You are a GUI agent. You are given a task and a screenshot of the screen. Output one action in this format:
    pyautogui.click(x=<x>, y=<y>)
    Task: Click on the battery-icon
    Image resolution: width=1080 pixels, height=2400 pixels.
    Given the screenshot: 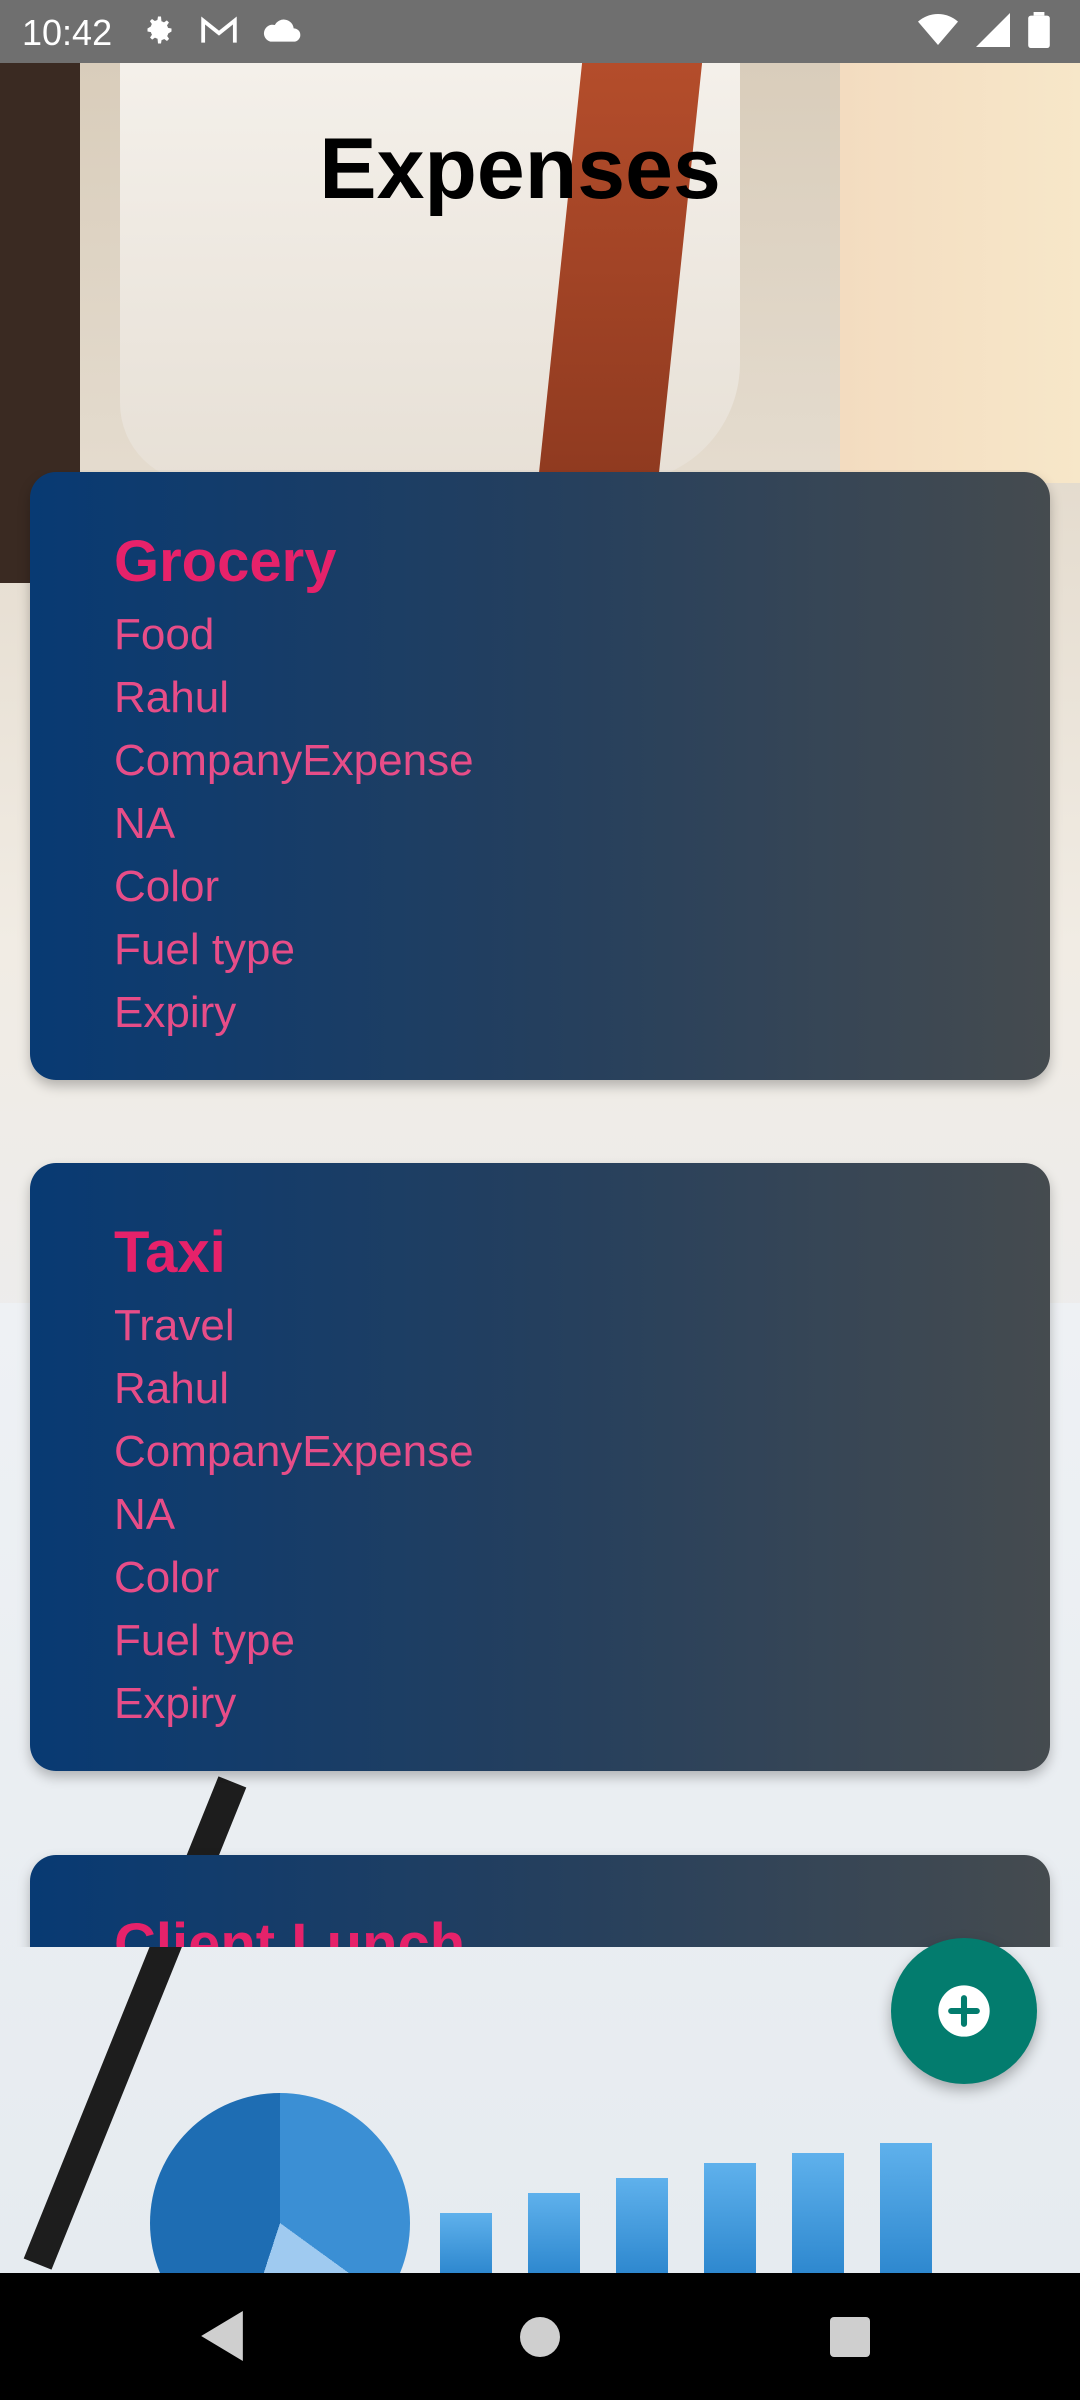 What is the action you would take?
    pyautogui.click(x=1039, y=30)
    